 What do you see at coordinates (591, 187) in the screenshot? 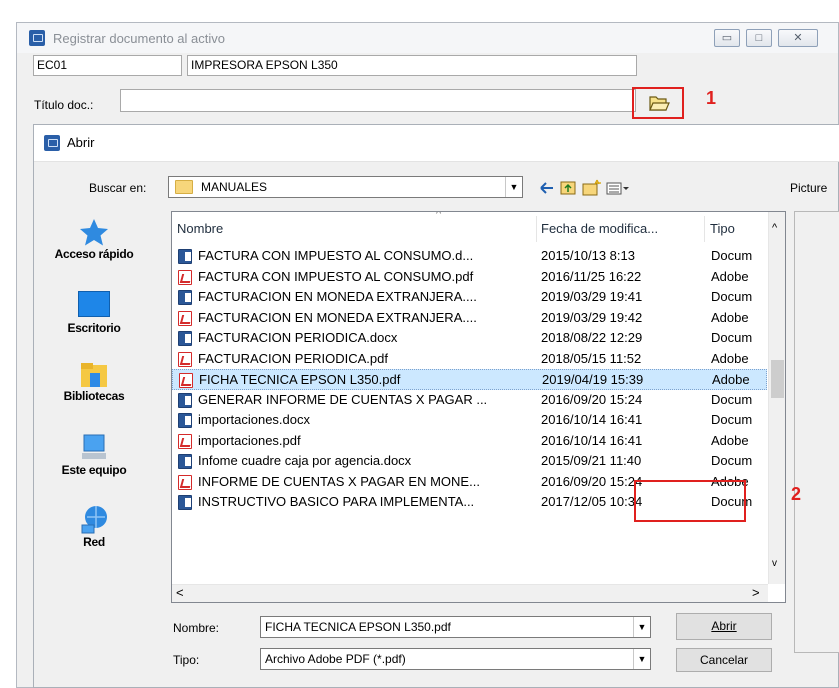
I see `new-folder-icon` at bounding box center [591, 187].